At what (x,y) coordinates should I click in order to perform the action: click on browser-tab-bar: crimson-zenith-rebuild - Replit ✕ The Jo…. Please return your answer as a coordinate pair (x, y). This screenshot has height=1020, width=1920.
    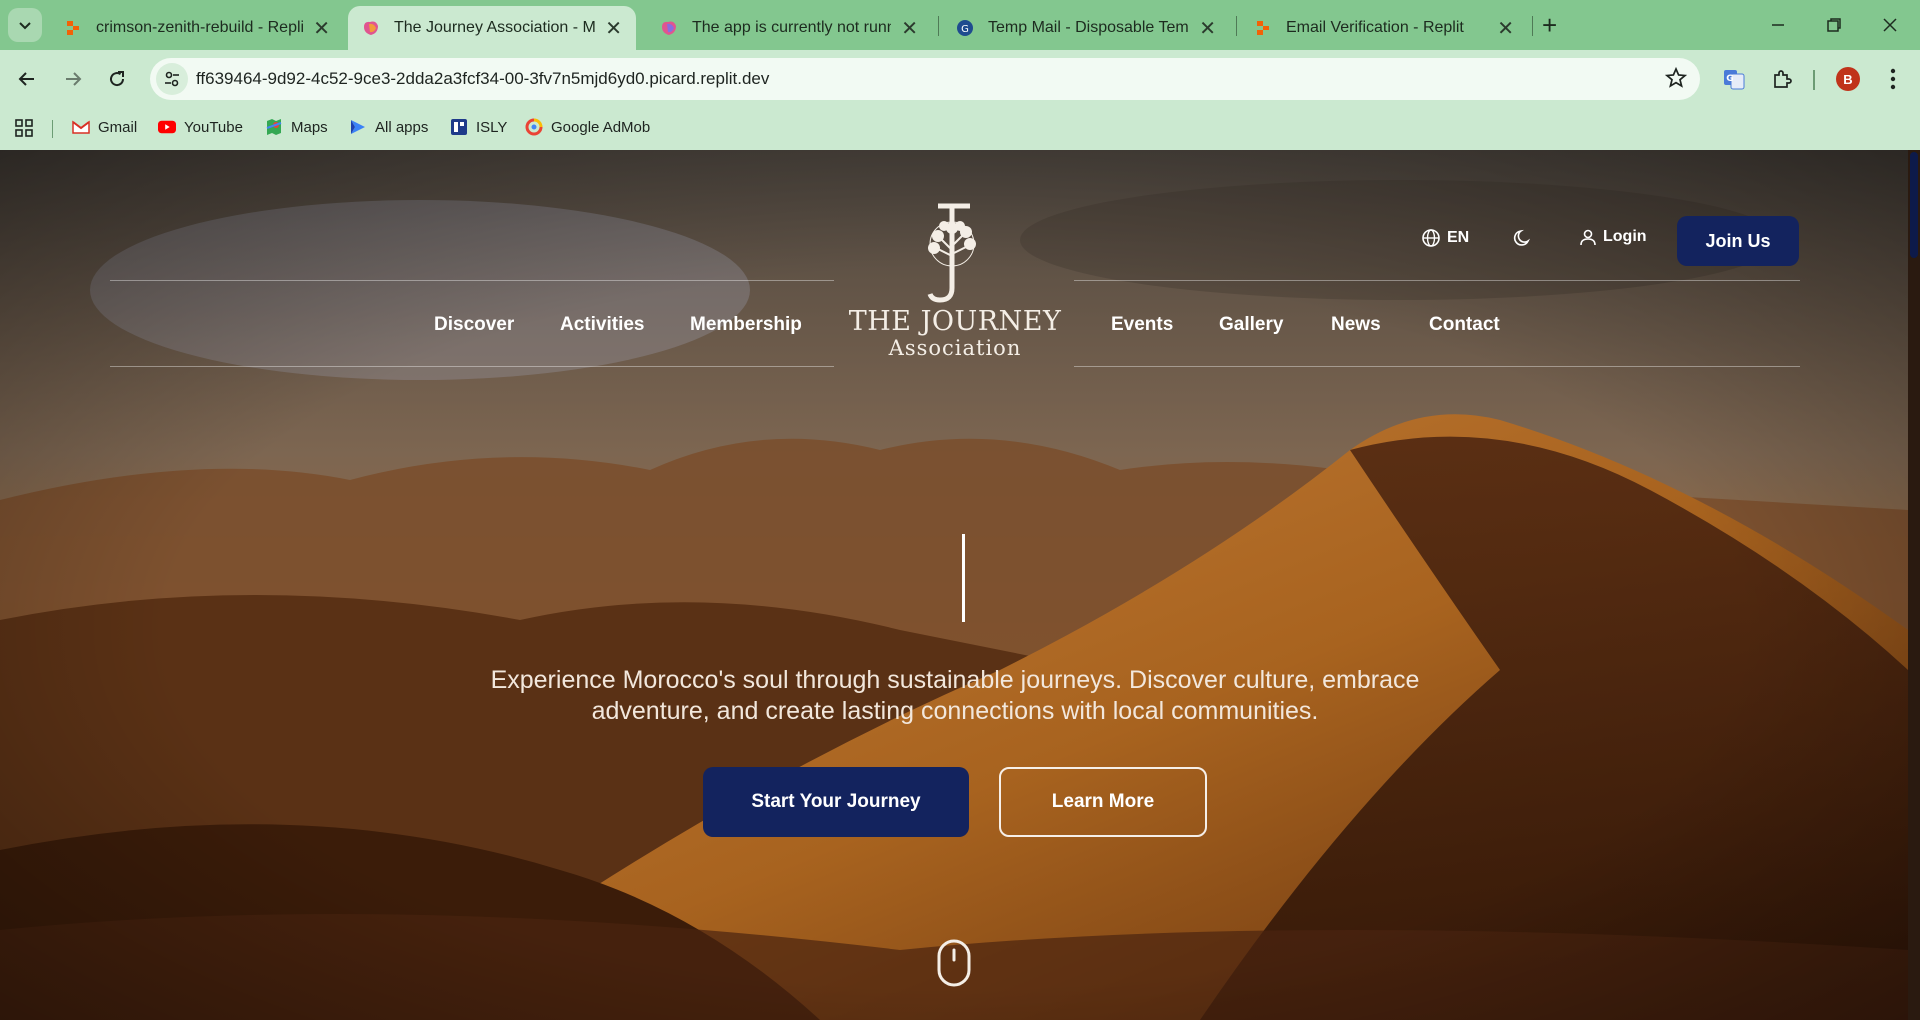
    Looking at the image, I should click on (960, 25).